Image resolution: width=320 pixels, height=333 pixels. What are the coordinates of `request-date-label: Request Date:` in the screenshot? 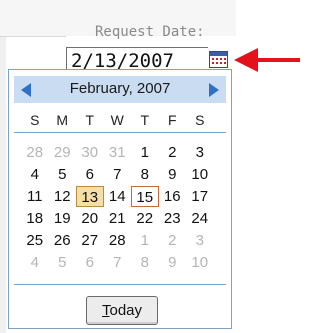 It's located at (150, 32).